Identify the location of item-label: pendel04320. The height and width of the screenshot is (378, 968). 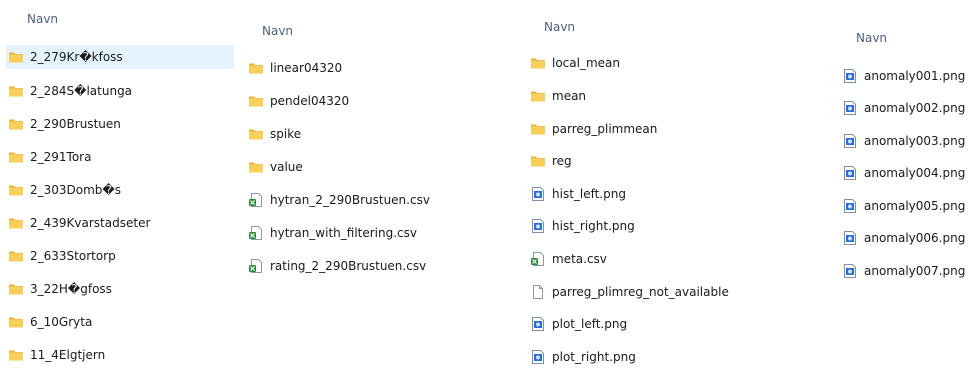
(310, 101).